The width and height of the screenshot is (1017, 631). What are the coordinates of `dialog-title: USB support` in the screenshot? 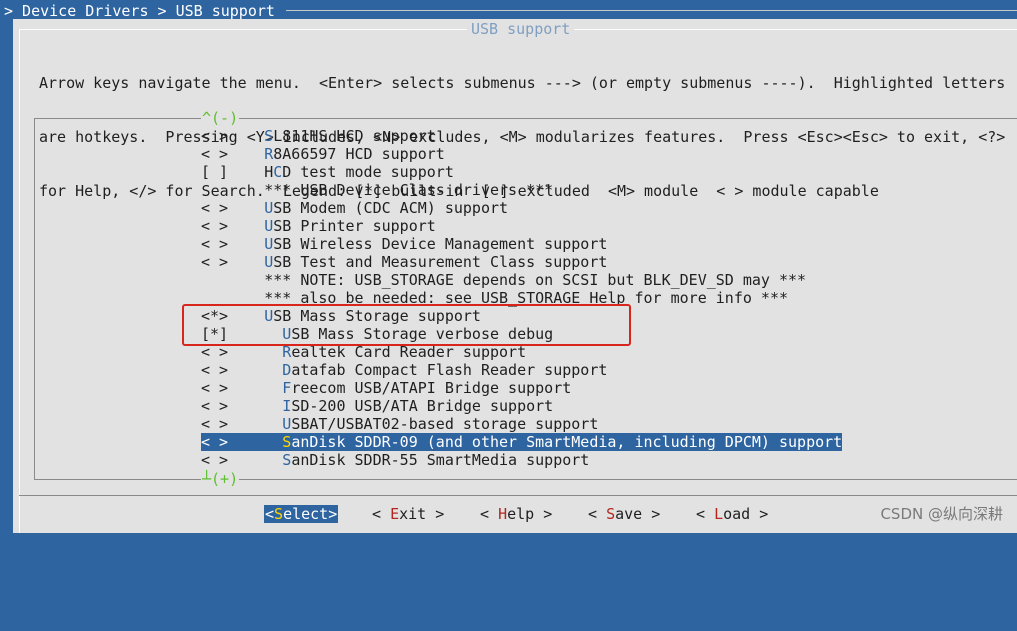 It's located at (521, 29).